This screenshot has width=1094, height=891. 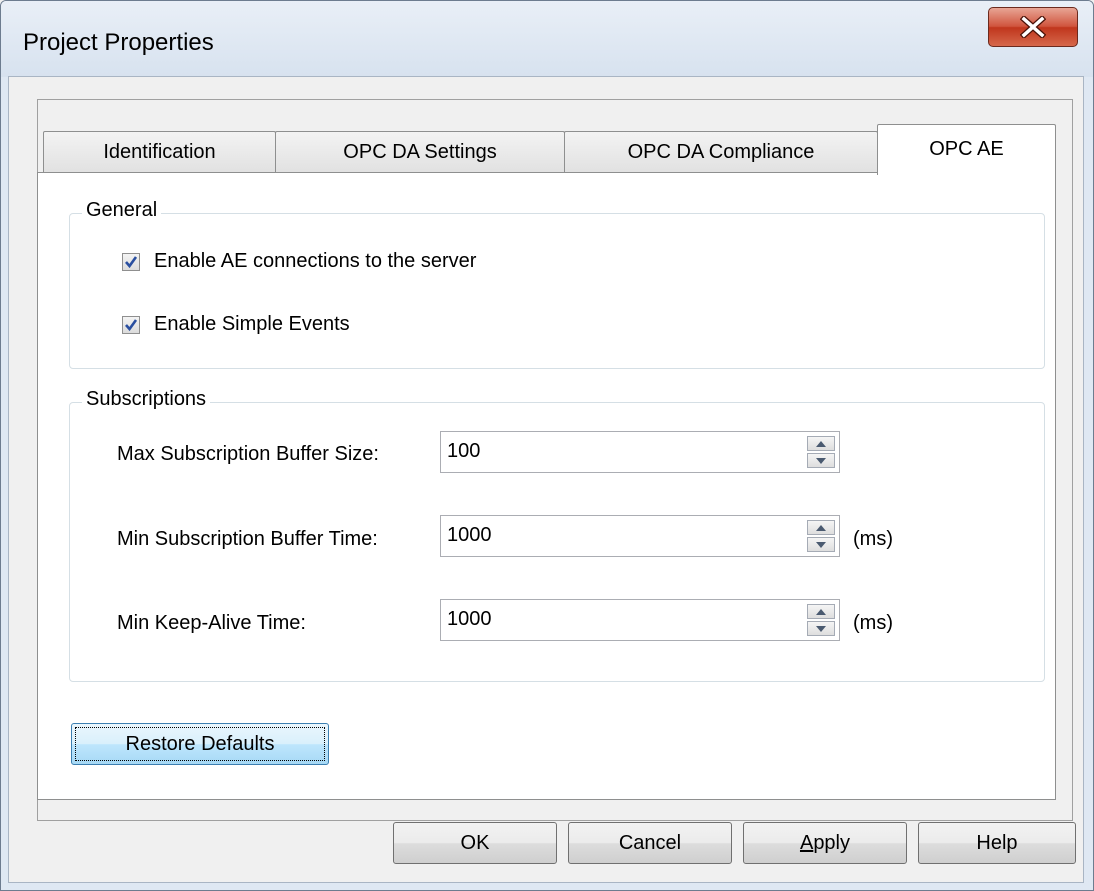 What do you see at coordinates (806, 842) in the screenshot?
I see `apply-accelerator: A` at bounding box center [806, 842].